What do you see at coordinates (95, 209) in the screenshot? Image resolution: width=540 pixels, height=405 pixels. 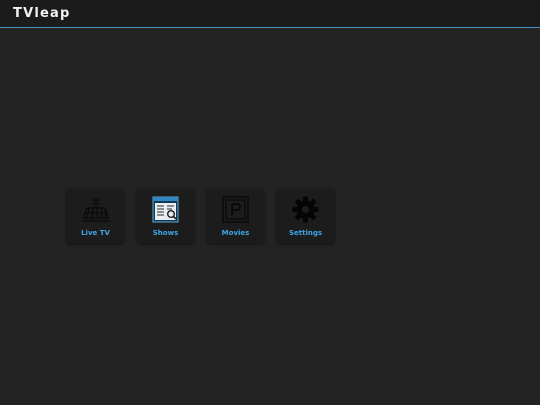 I see `antenna-tower-icon` at bounding box center [95, 209].